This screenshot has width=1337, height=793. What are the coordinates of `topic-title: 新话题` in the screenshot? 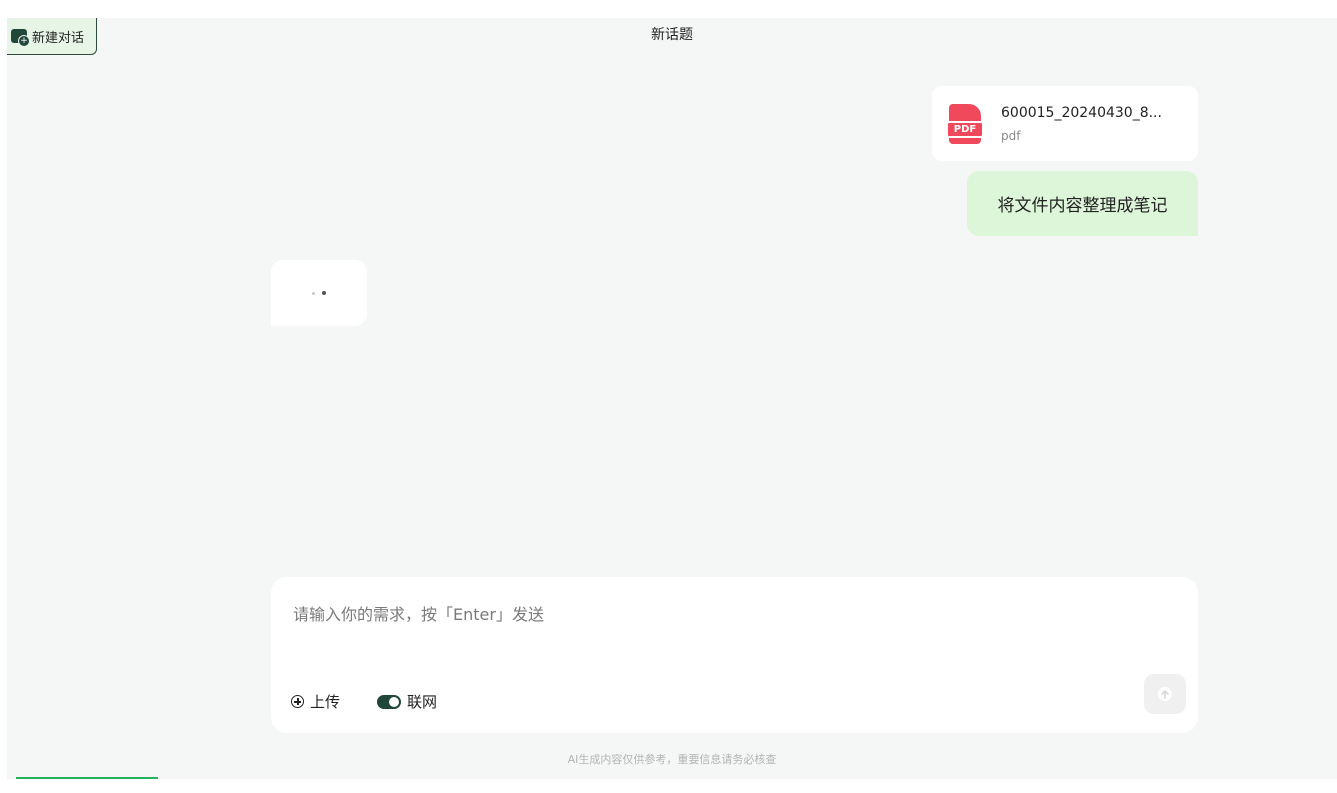 It's located at (672, 35).